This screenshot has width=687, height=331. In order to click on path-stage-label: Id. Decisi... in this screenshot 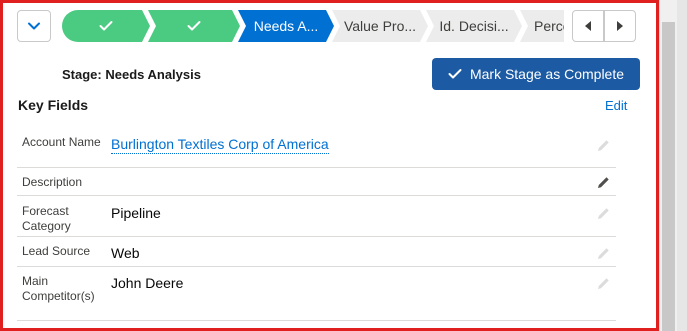, I will do `click(474, 26)`.